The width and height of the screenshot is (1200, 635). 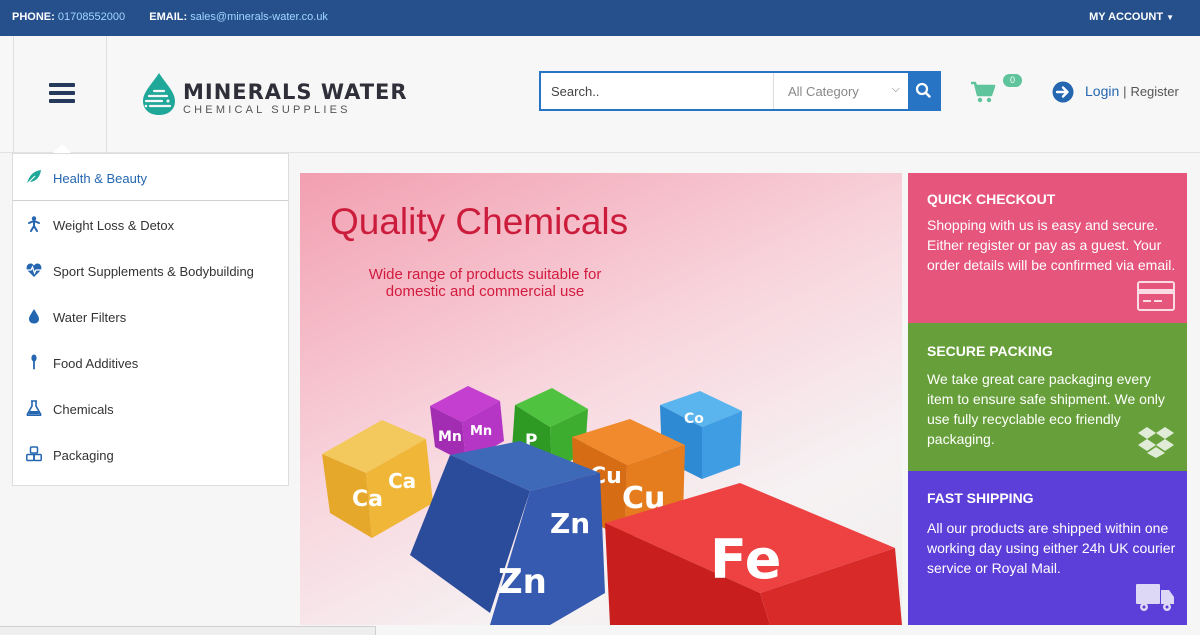 I want to click on logo-tagline: CHEMICAL SUPPLIES, so click(x=267, y=110).